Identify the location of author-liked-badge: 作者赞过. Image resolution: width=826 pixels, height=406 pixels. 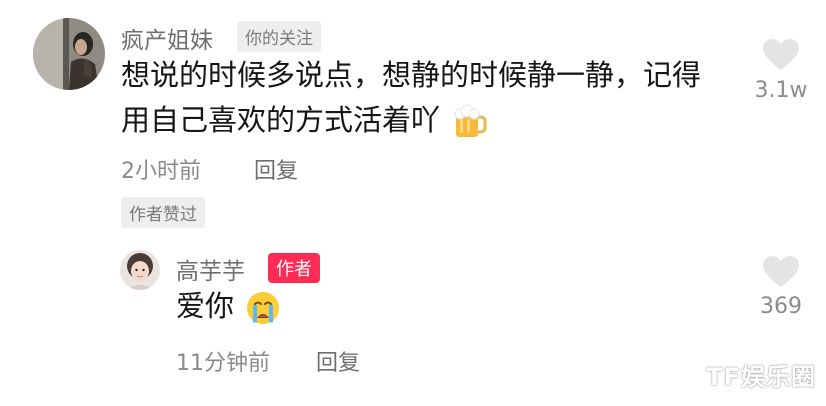
(163, 212).